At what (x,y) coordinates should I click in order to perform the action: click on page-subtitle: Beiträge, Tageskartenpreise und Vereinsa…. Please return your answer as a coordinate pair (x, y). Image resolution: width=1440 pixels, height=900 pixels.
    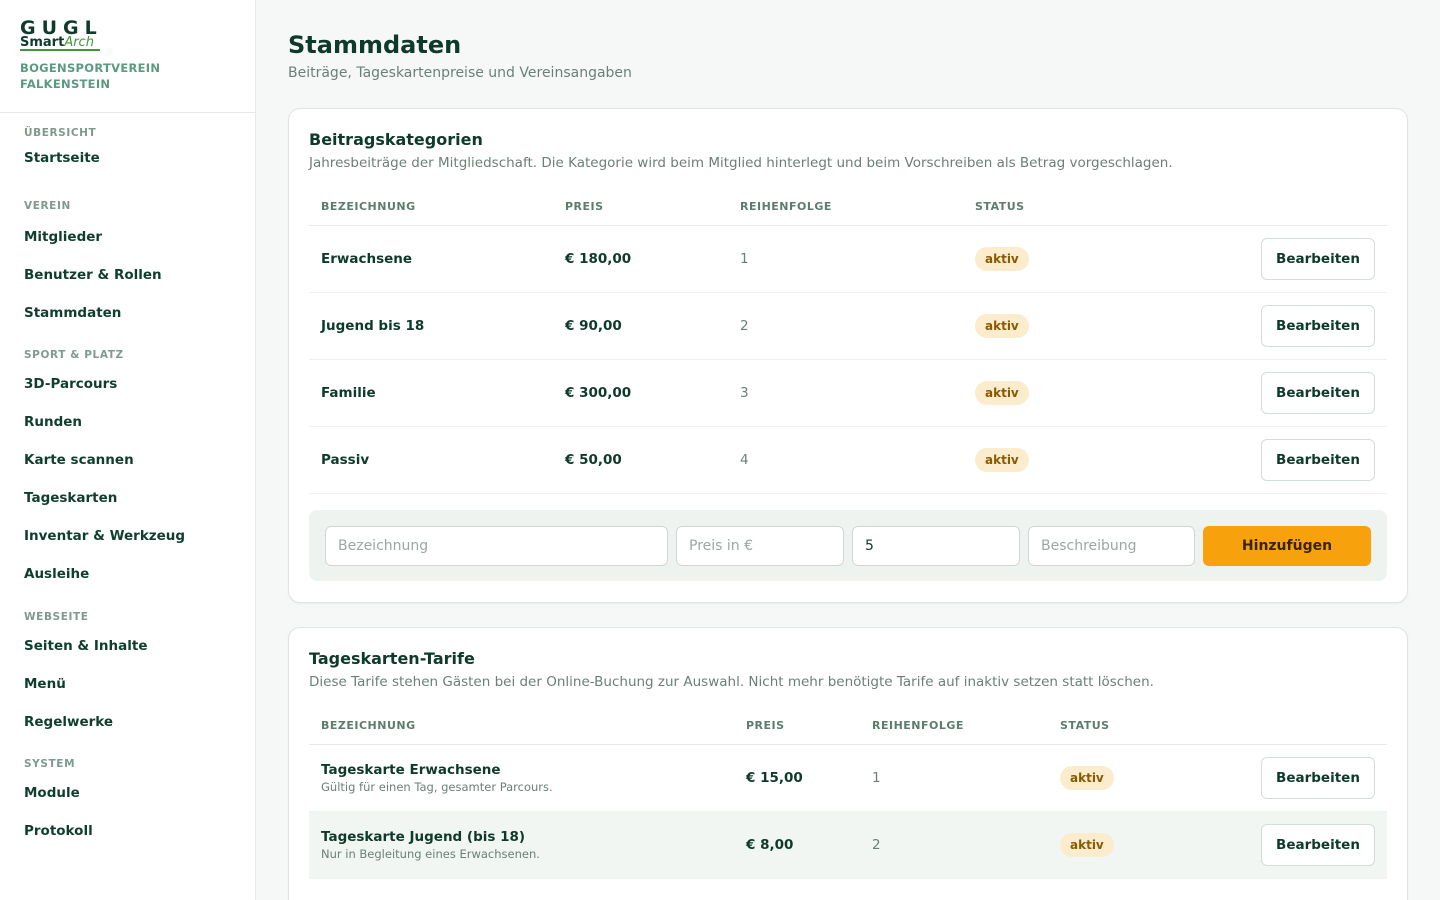
    Looking at the image, I should click on (460, 73).